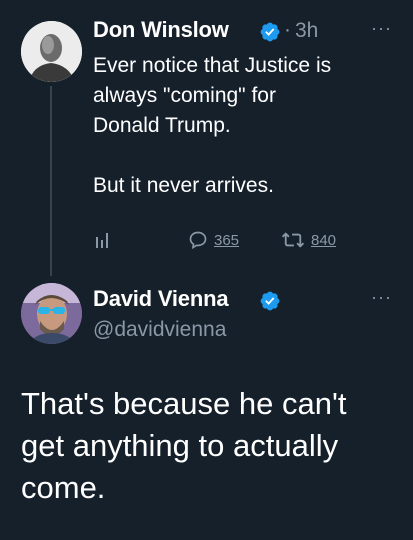  Describe the element at coordinates (293, 240) in the screenshot. I see `retweet-icon` at that location.